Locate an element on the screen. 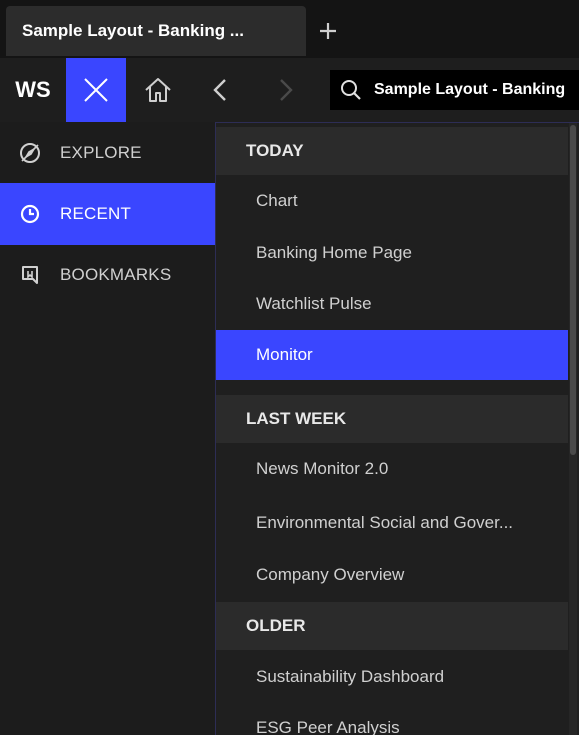 This screenshot has height=735, width=579. clock-icon is located at coordinates (30, 214).